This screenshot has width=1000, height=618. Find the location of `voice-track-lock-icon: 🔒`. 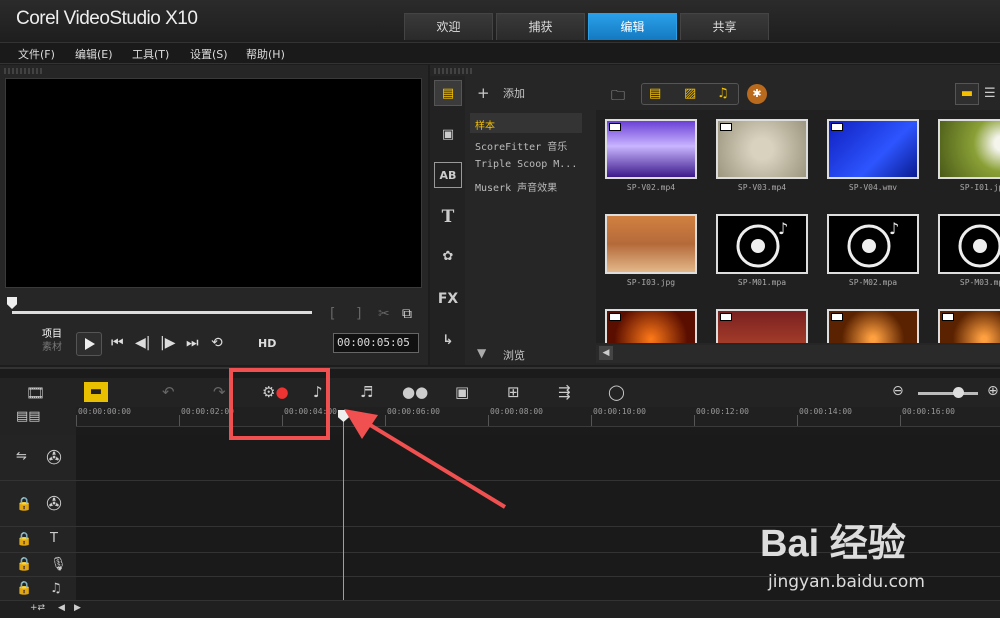

voice-track-lock-icon: 🔒 is located at coordinates (24, 564).